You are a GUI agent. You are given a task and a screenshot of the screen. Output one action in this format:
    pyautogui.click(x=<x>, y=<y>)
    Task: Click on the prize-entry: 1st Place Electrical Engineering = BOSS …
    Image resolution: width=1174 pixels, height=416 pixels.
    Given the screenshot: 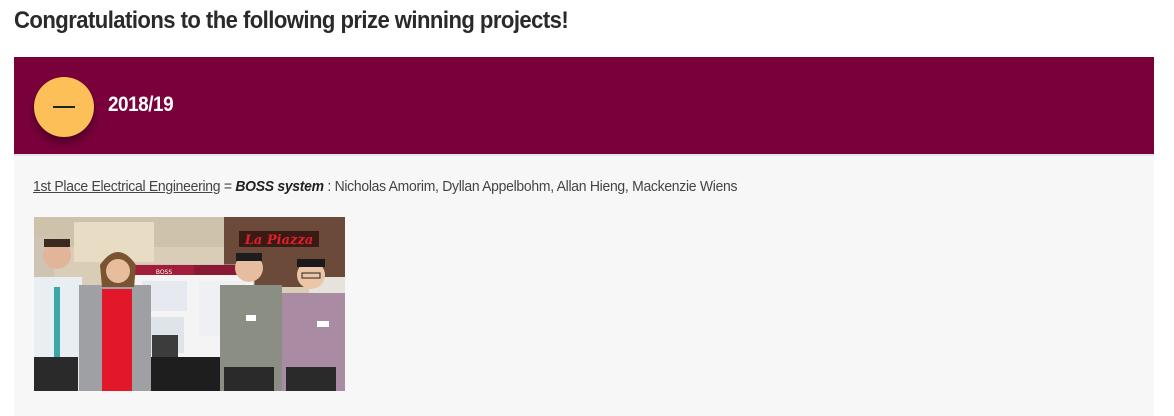 What is the action you would take?
    pyautogui.click(x=385, y=186)
    